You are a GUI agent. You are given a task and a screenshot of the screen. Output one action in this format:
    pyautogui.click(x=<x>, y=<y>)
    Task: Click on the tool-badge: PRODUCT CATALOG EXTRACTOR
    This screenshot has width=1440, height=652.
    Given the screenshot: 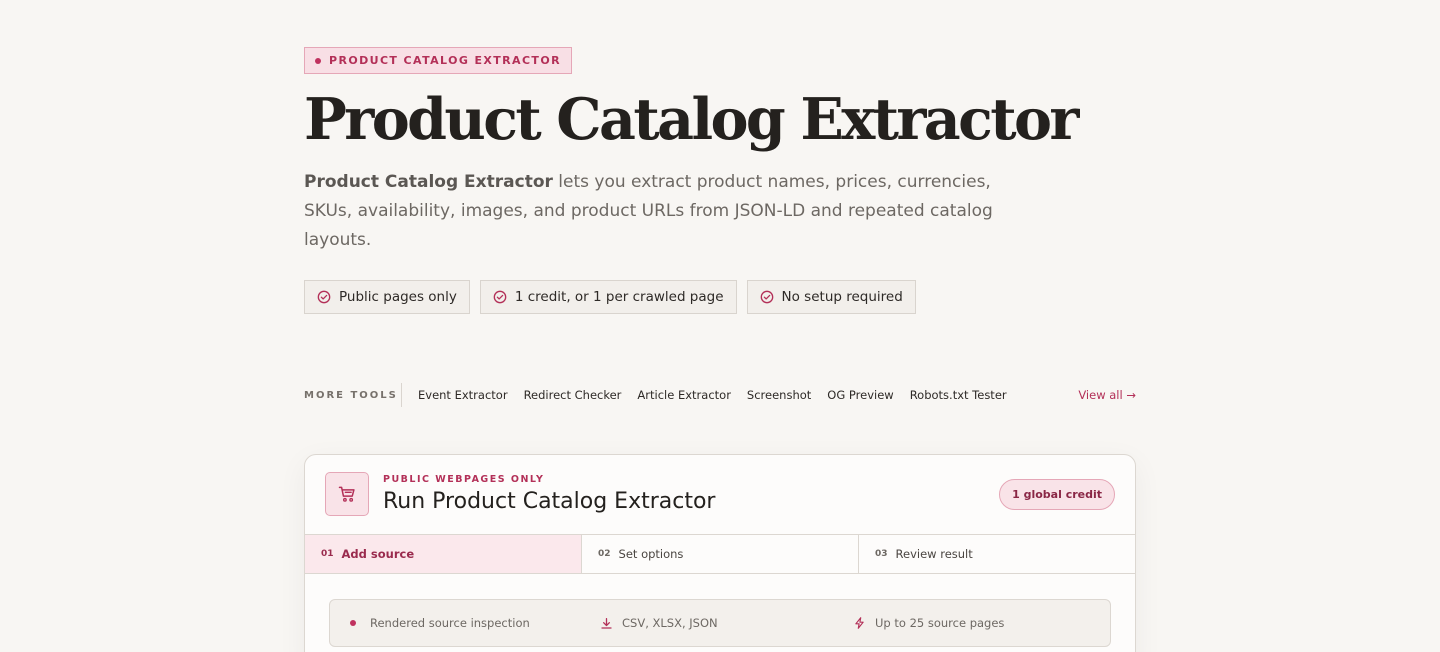 What is the action you would take?
    pyautogui.click(x=438, y=60)
    